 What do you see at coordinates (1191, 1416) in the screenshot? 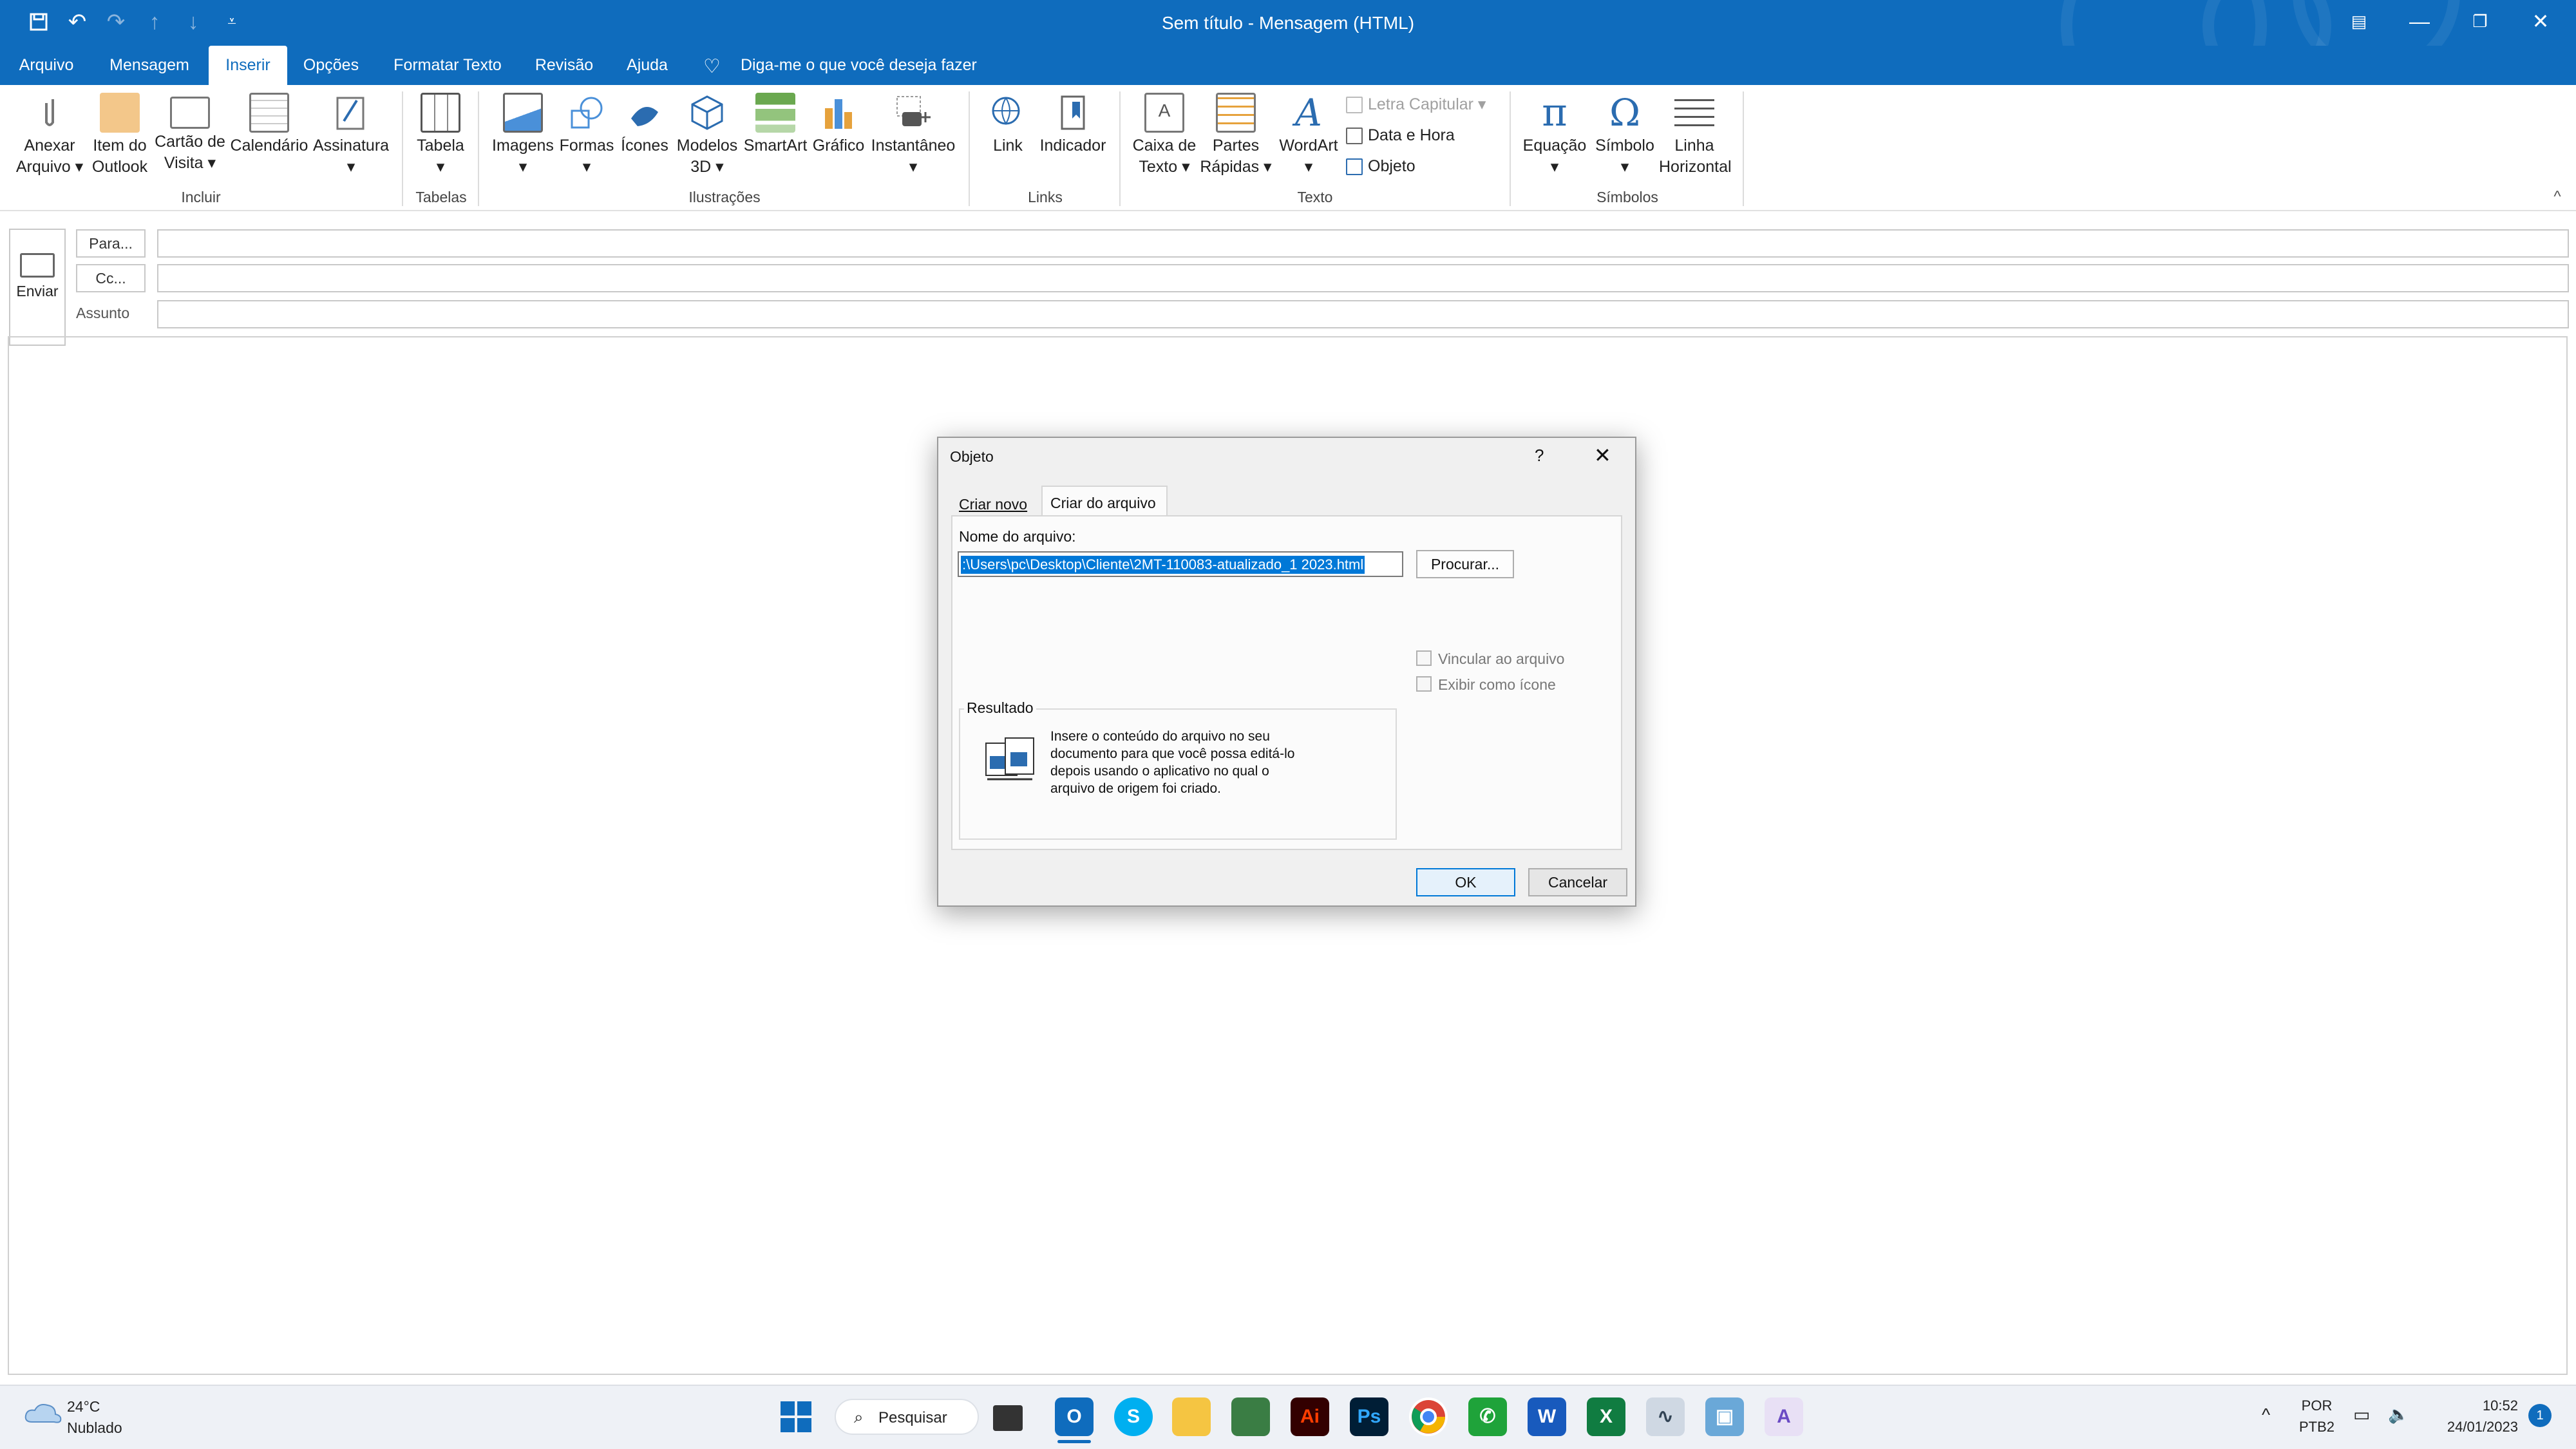
I see `file-explorer-icon` at bounding box center [1191, 1416].